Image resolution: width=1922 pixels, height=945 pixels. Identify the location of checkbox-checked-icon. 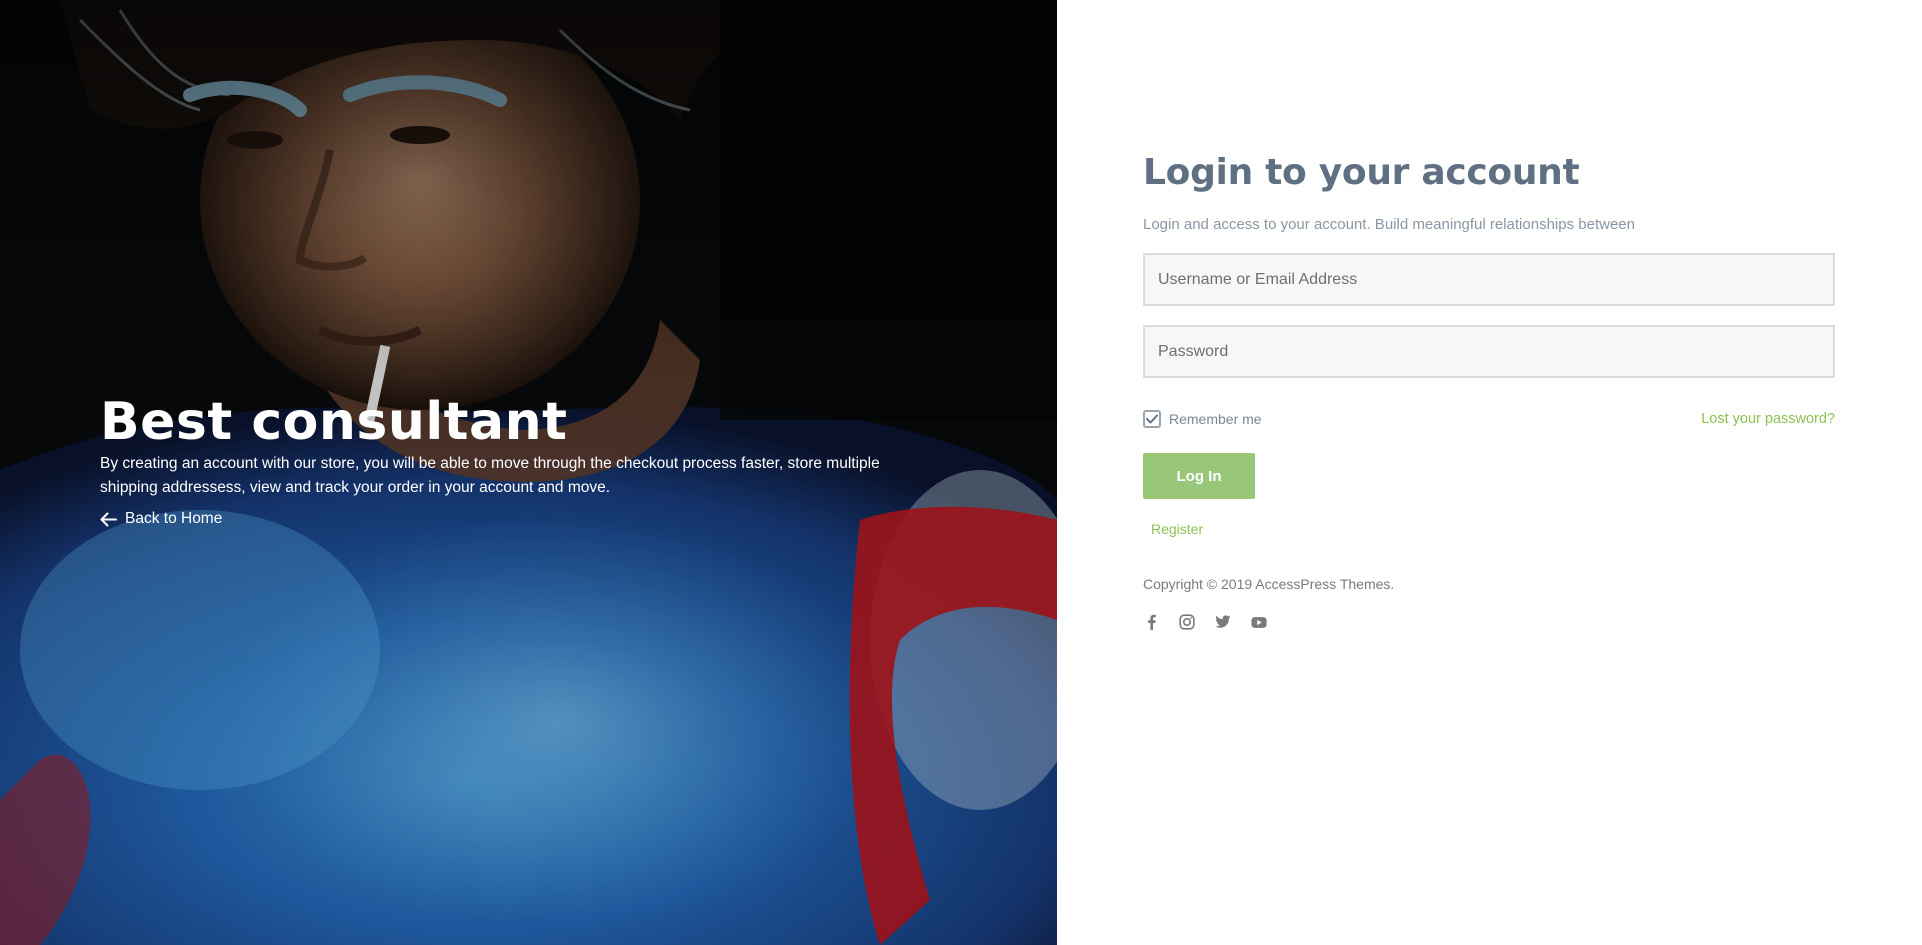
(1152, 419).